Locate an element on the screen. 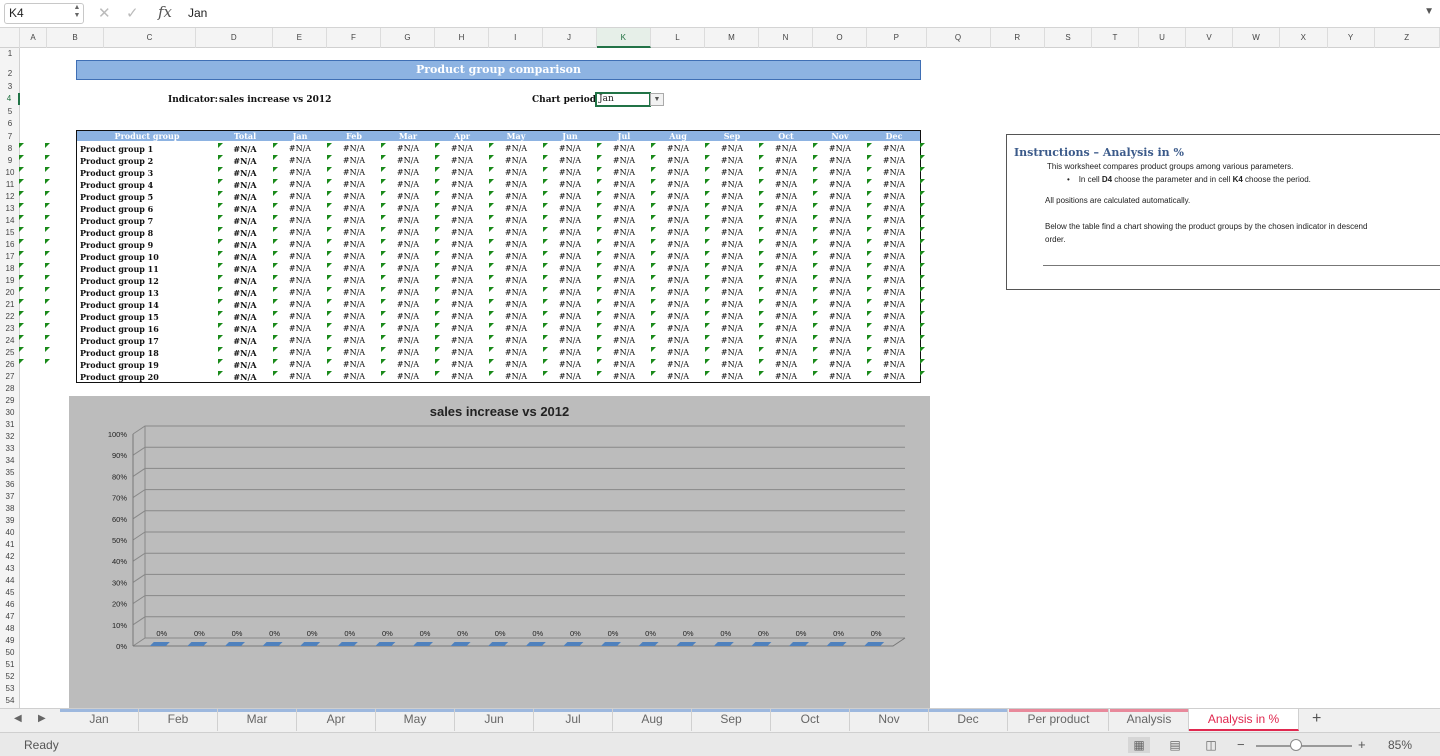  column-header-f: F is located at coordinates (354, 38).